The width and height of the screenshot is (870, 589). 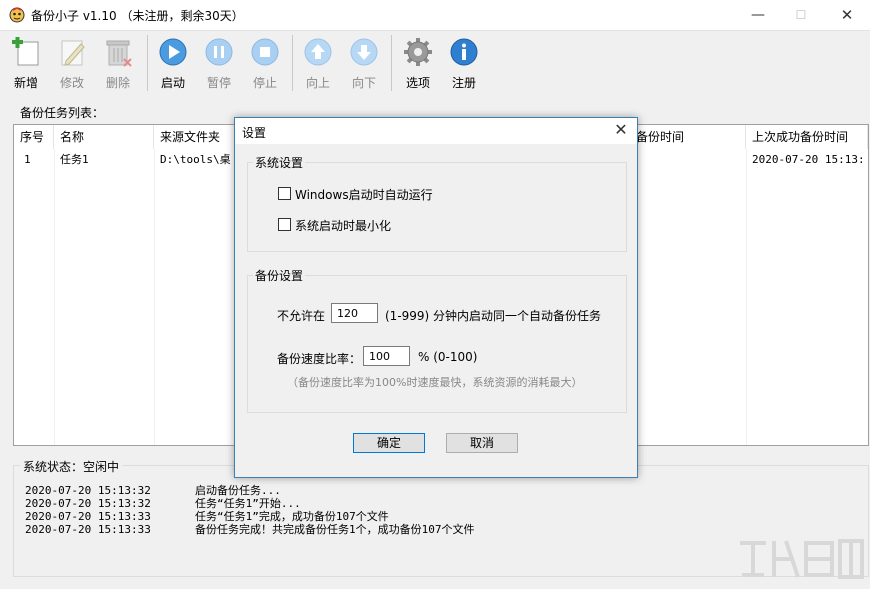 I want to click on toolbar-move-down-label: 向下, so click(x=364, y=82).